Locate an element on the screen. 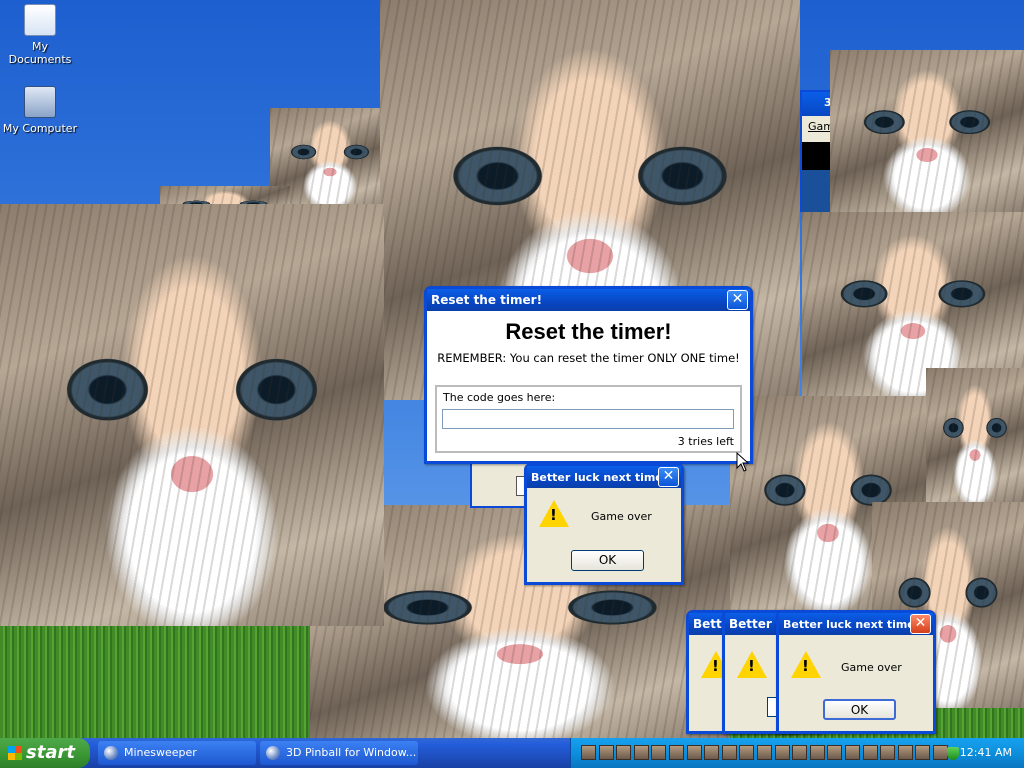 The height and width of the screenshot is (768, 1024). mouse-cursor-icon is located at coordinates (743, 462).